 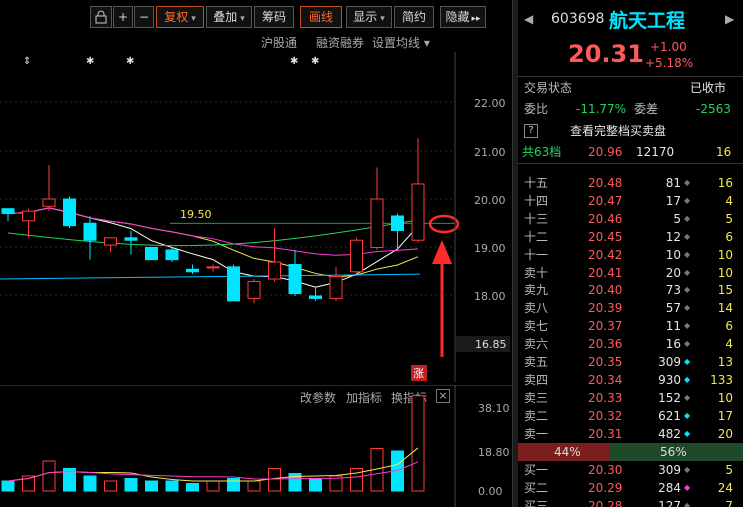 What do you see at coordinates (463, 17) in the screenshot?
I see `hide-button: 隐藏 ▸▸` at bounding box center [463, 17].